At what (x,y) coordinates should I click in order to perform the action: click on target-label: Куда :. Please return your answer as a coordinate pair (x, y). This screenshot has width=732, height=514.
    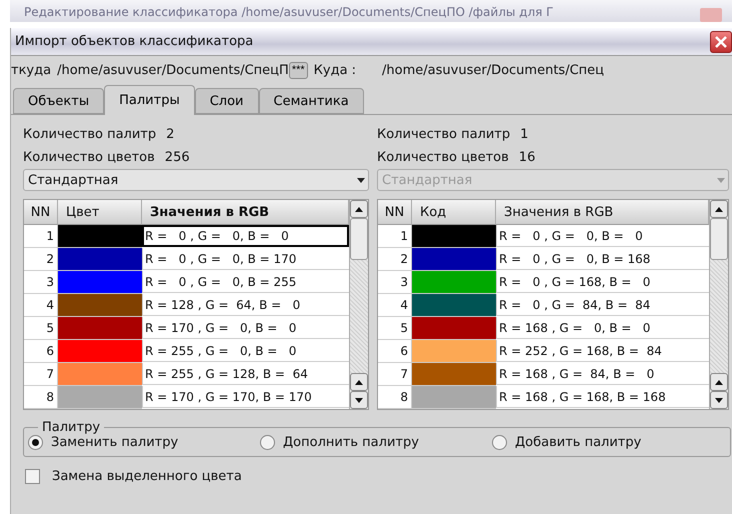
    Looking at the image, I should click on (335, 70).